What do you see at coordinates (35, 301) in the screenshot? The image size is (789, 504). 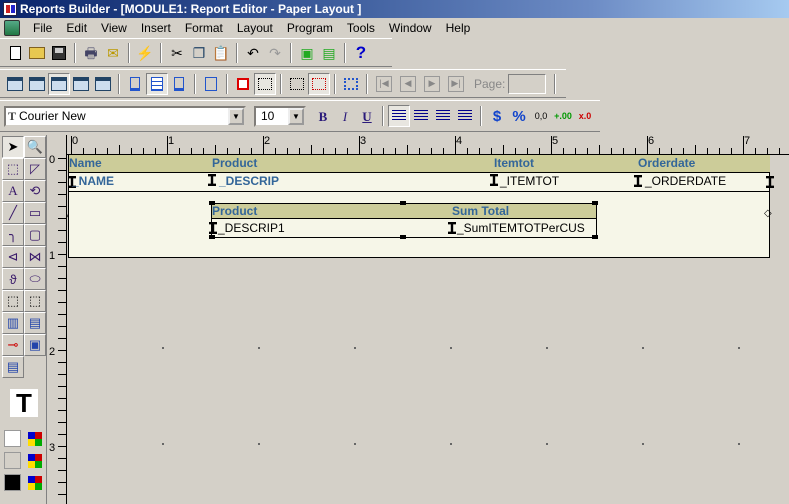 I see `repeating-frame-tool: ⬚` at bounding box center [35, 301].